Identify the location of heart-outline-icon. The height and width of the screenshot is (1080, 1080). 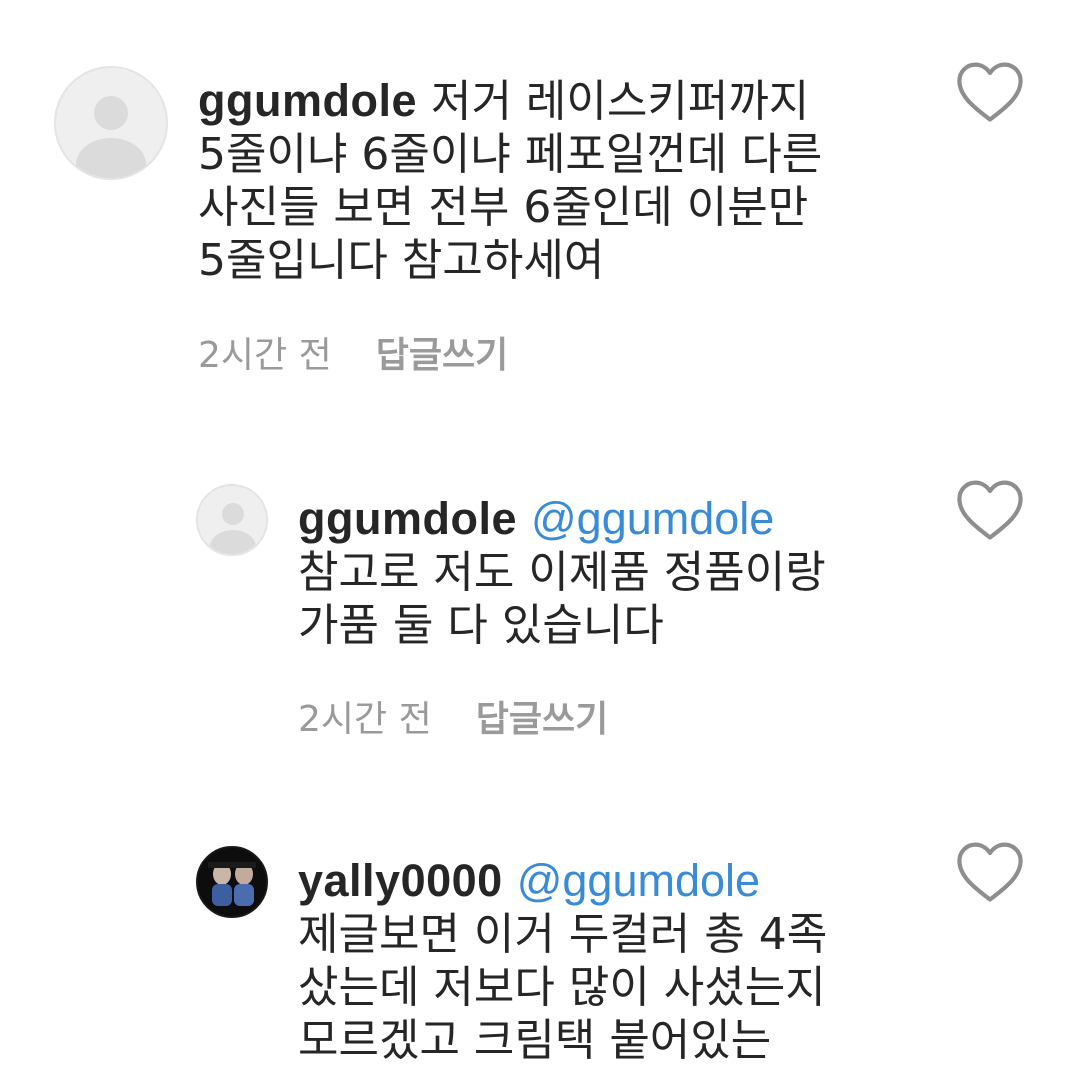
(990, 871).